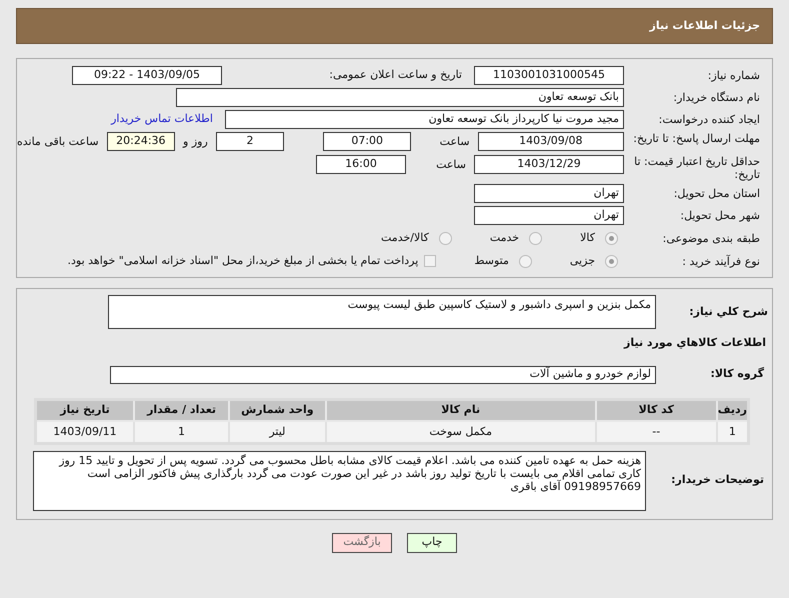 The width and height of the screenshot is (789, 598). Describe the element at coordinates (711, 238) in the screenshot. I see `field-label: طبقه بندی موضوعی:` at that location.